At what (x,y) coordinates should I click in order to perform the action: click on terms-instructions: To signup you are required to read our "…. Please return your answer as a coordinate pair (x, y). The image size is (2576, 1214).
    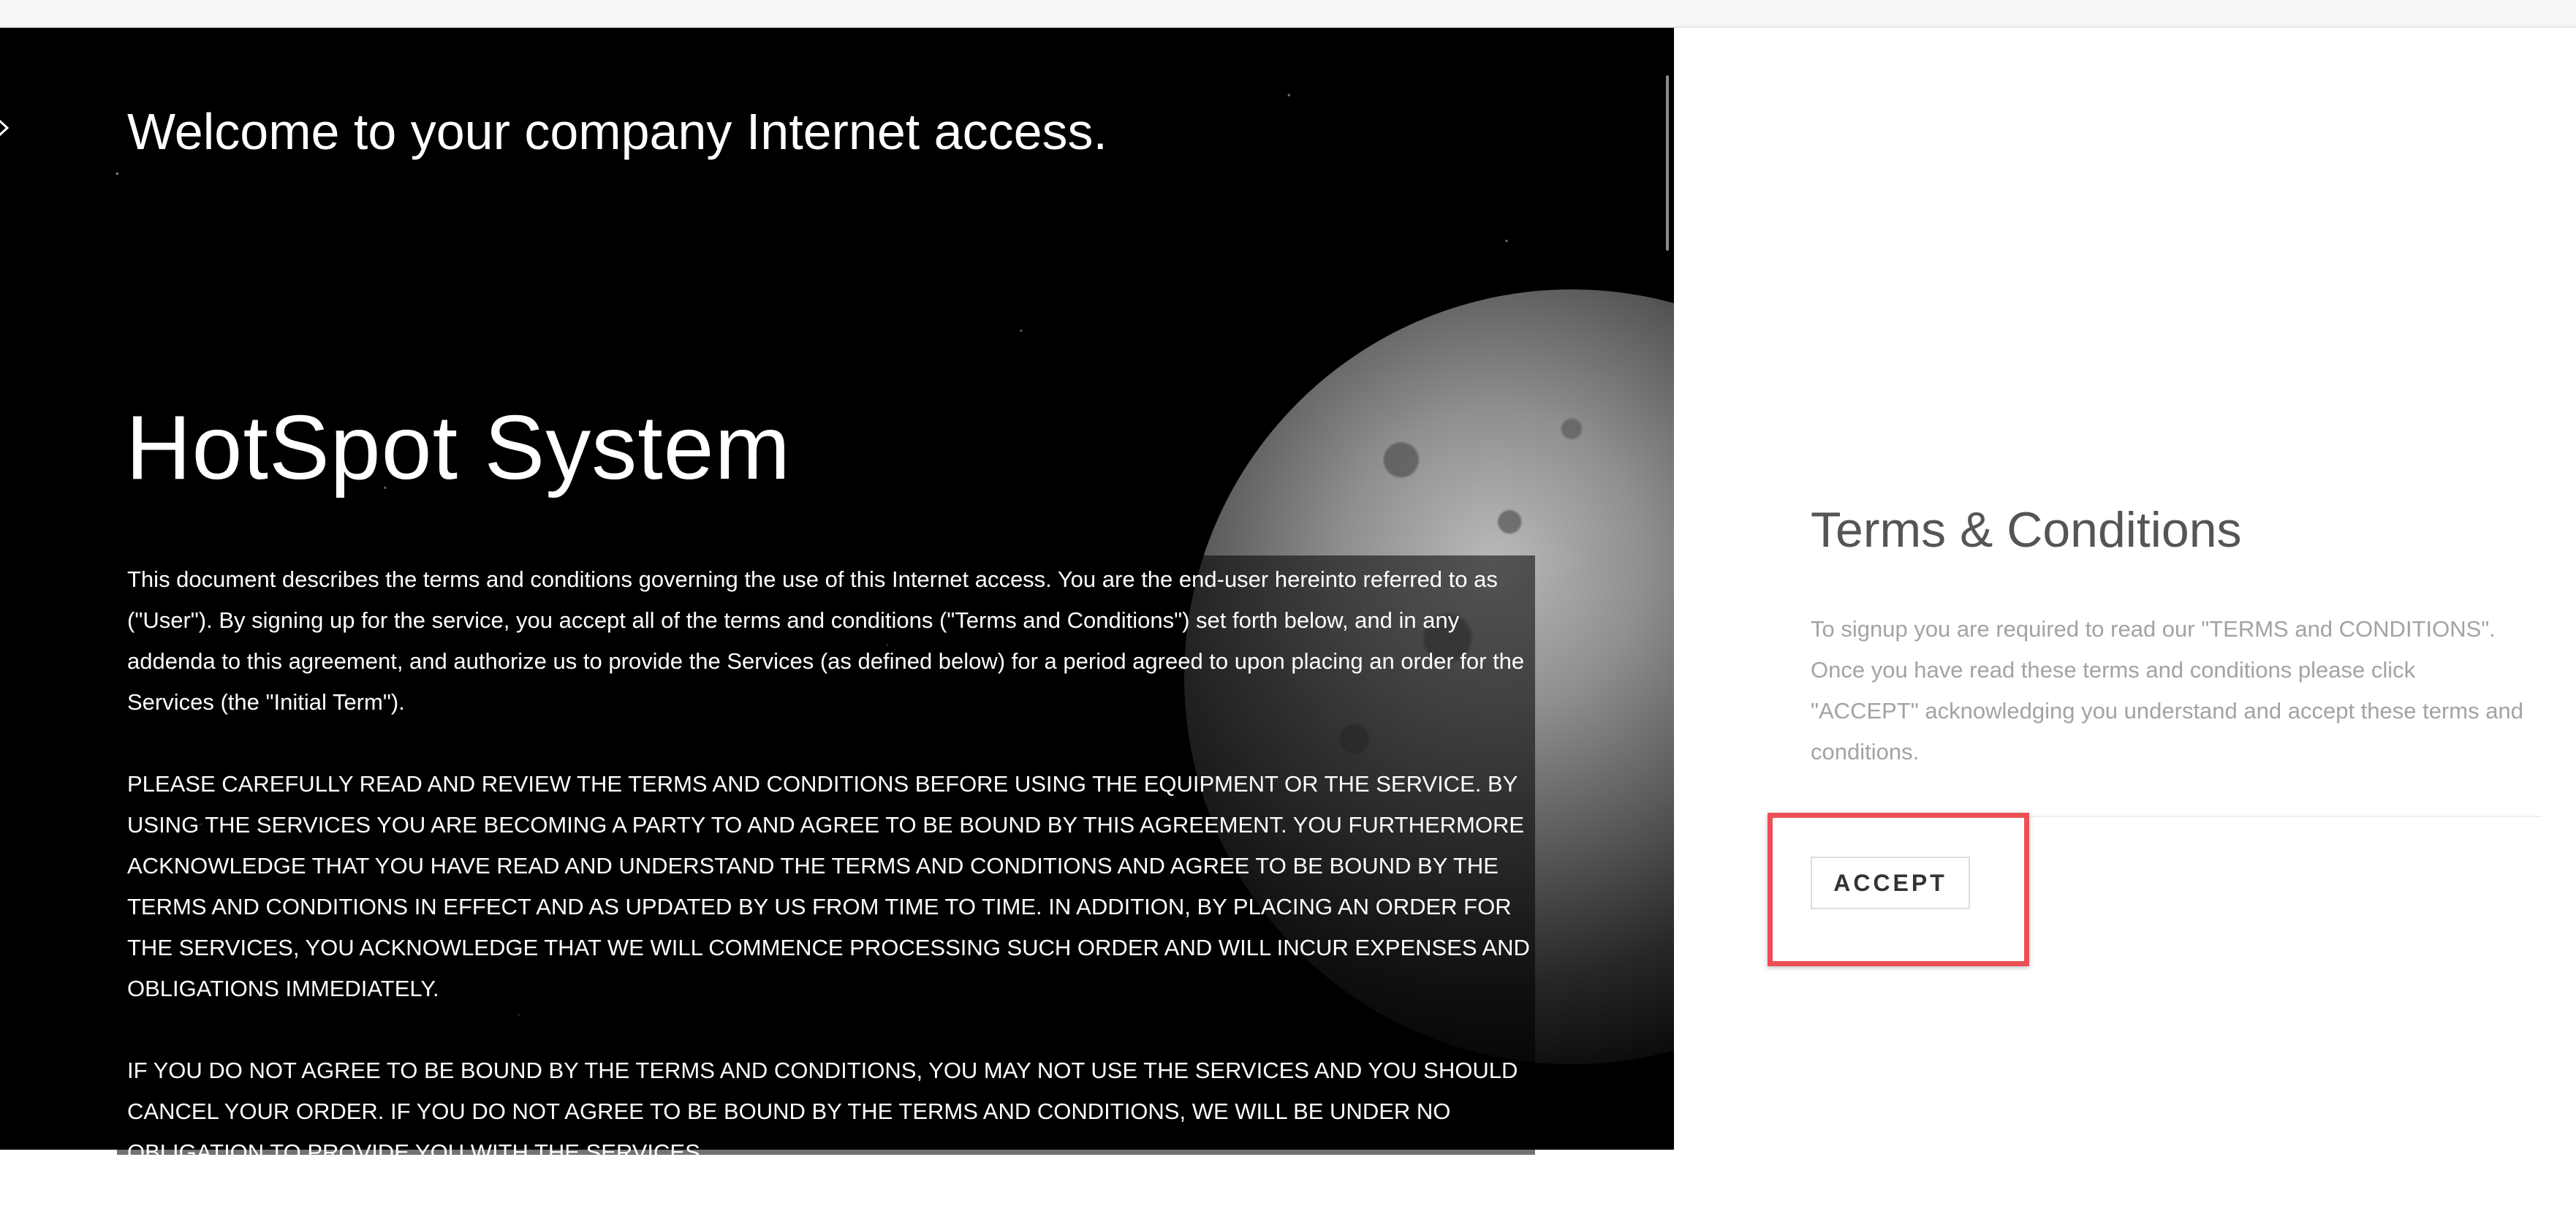
    Looking at the image, I should click on (2167, 690).